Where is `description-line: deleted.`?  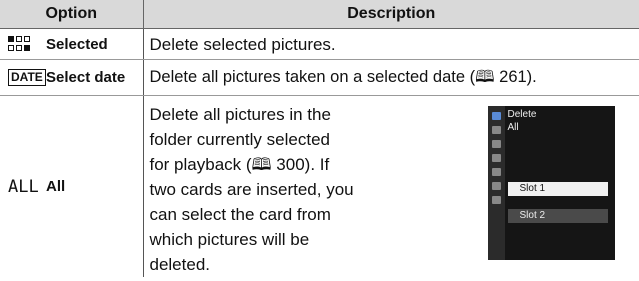 description-line: deleted. is located at coordinates (180, 264).